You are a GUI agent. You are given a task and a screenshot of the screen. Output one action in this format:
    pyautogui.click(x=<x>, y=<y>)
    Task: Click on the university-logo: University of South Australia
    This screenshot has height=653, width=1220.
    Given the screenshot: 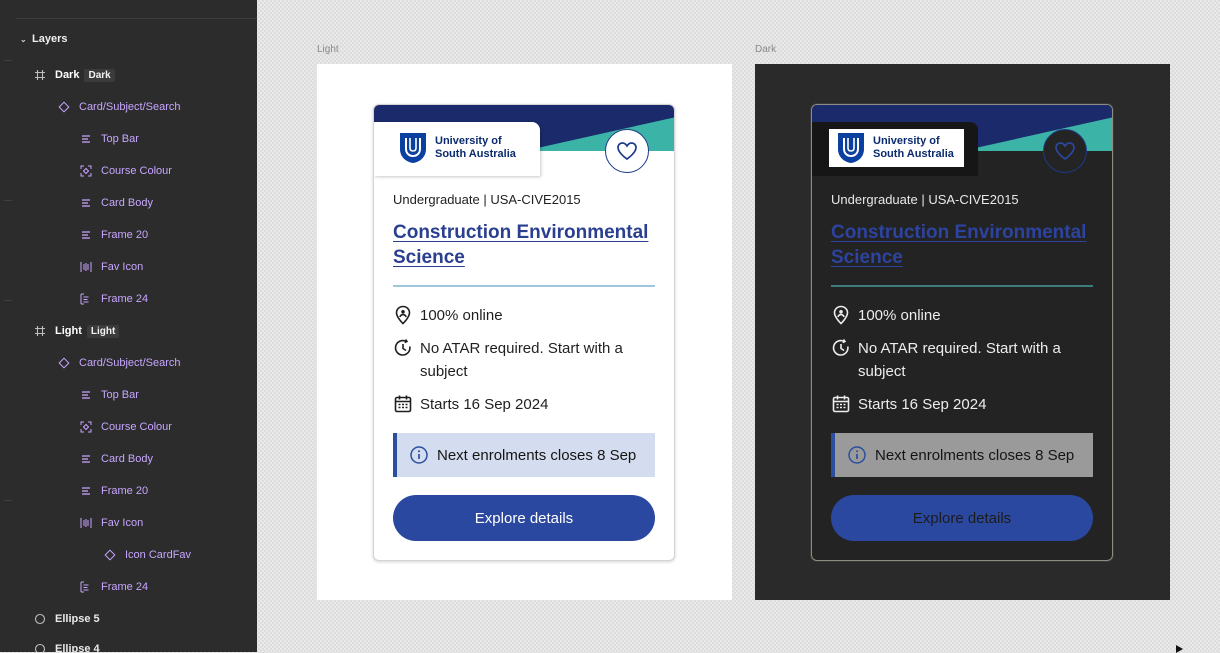 What is the action you would take?
    pyautogui.click(x=896, y=148)
    